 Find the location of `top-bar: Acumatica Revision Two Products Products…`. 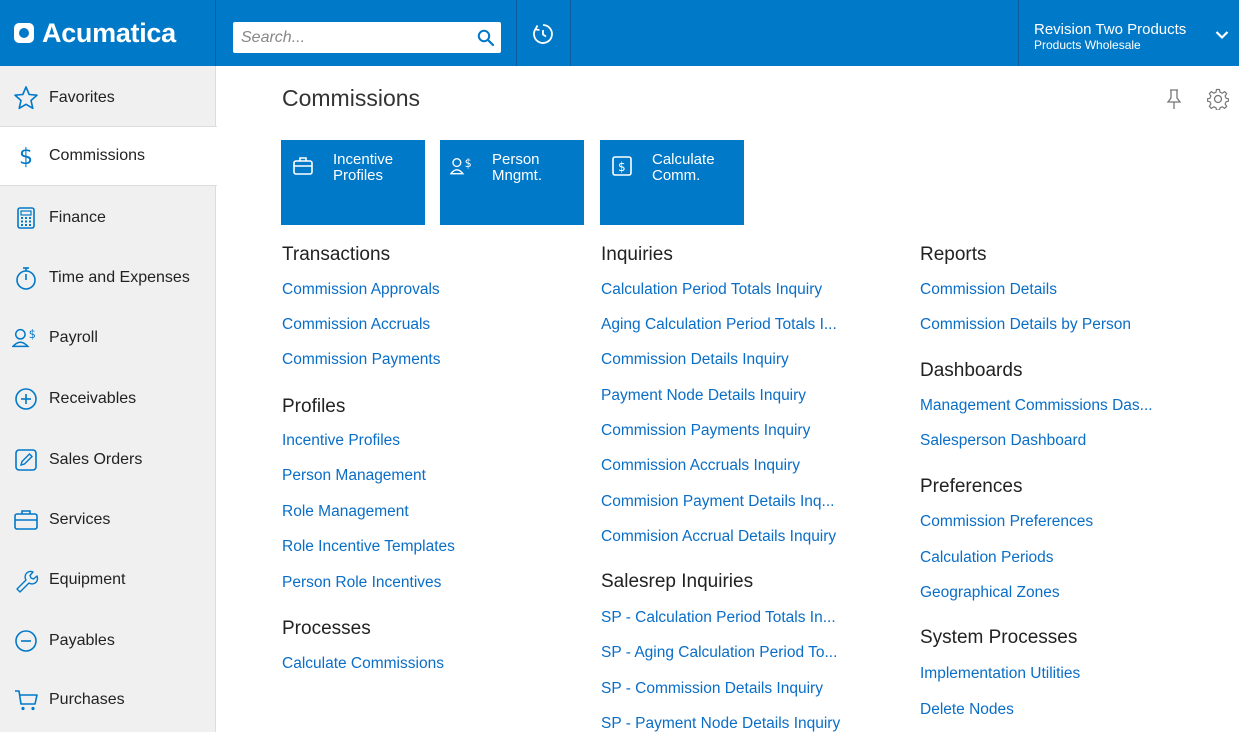

top-bar: Acumatica Revision Two Products Products… is located at coordinates (619, 33).